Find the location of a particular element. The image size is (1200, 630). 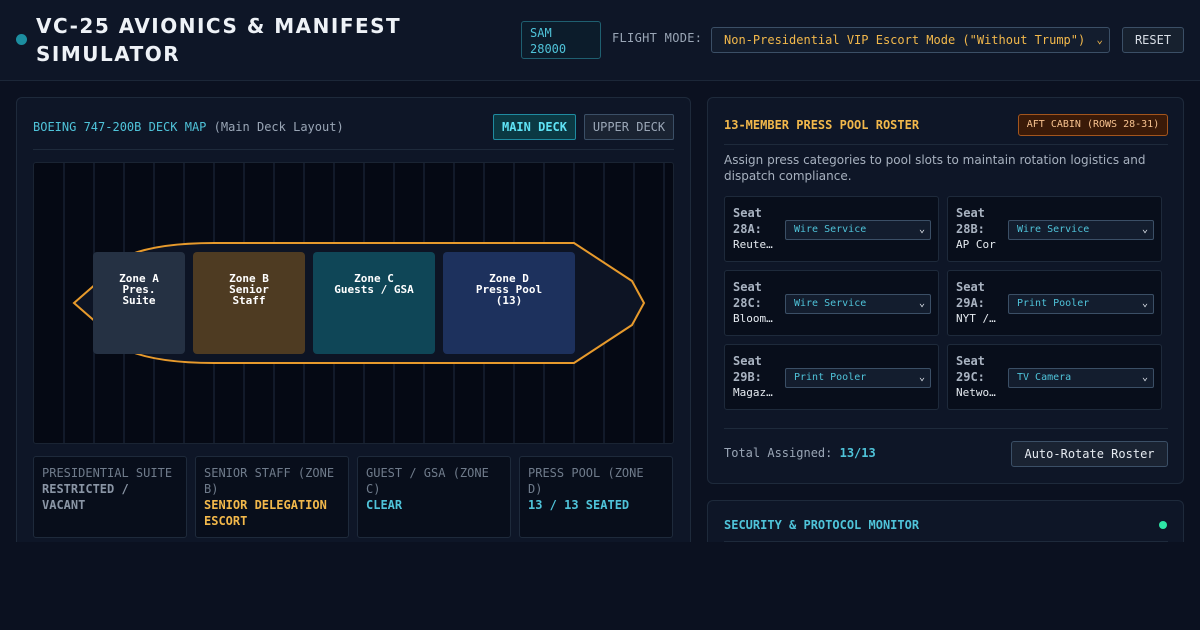

flight-mode-label: FLIGHT MODE: is located at coordinates (657, 38).